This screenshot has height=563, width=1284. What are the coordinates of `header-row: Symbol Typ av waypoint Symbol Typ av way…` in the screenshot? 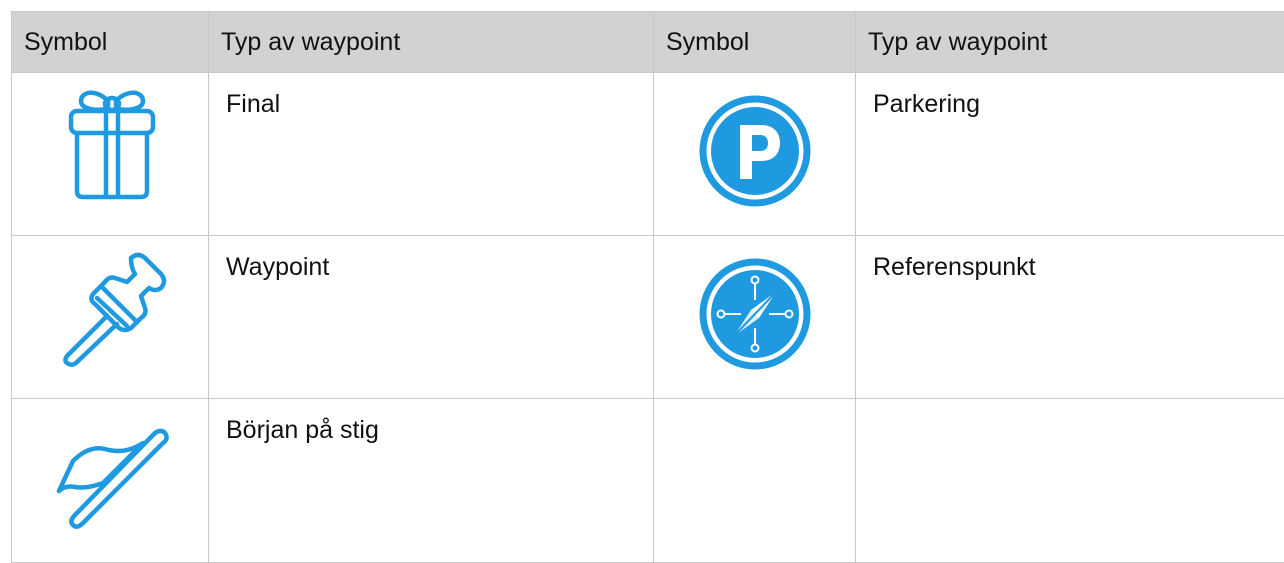 It's located at (648, 42).